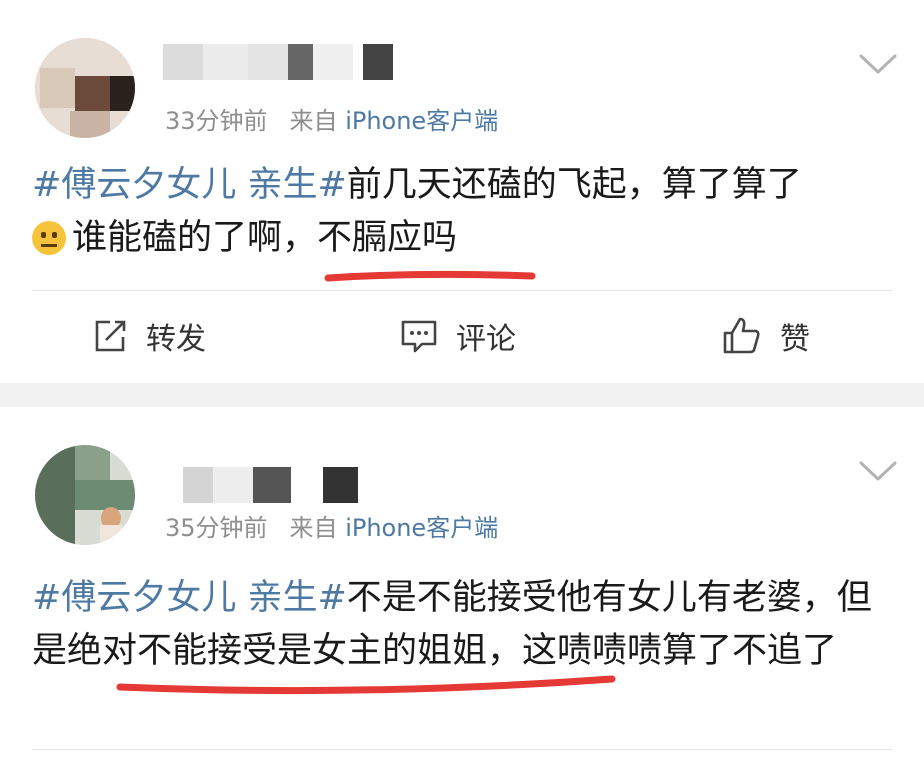  What do you see at coordinates (49, 238) in the screenshot?
I see `neutral-face-emoji-icon` at bounding box center [49, 238].